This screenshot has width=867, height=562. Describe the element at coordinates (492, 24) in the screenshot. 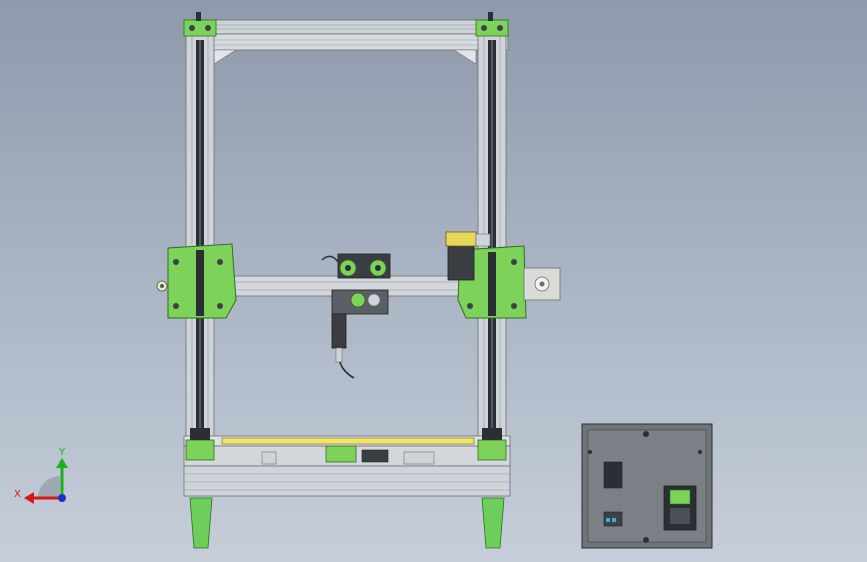

I see `top-right-bracket` at that location.